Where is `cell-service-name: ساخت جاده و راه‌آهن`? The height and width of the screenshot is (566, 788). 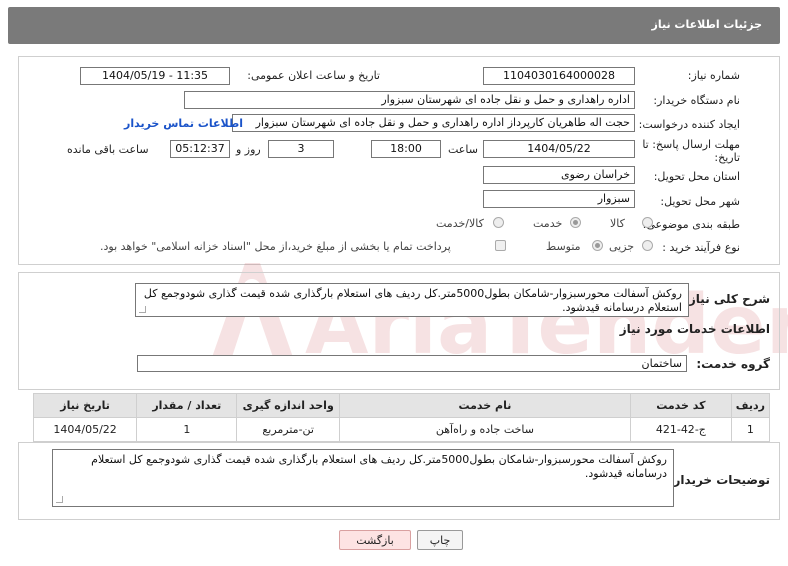 cell-service-name: ساخت جاده و راه‌آهن is located at coordinates (484, 429).